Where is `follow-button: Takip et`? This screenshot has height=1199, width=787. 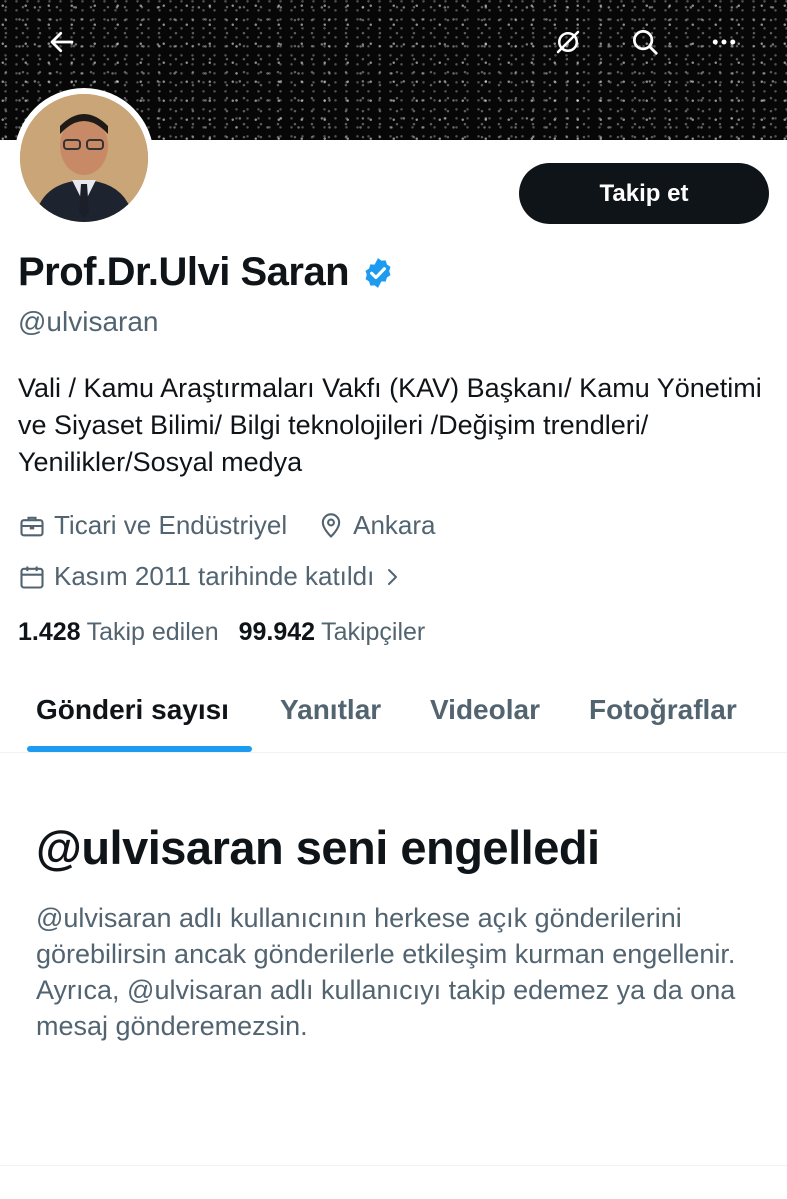 follow-button: Takip et is located at coordinates (644, 193).